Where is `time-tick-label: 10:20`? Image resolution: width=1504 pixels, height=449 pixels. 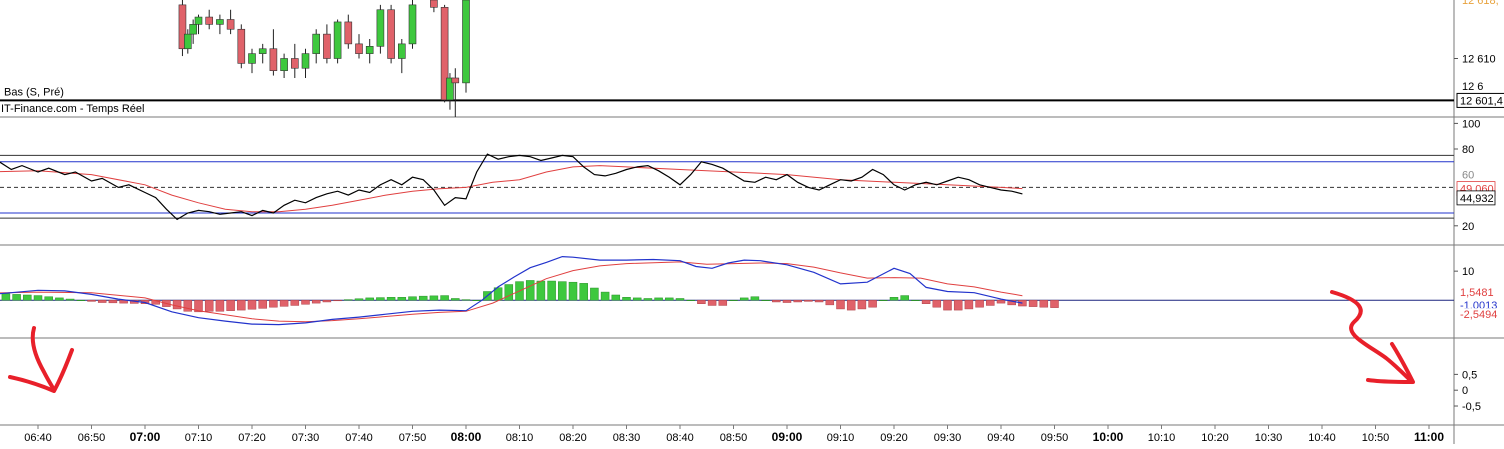
time-tick-label: 10:20 is located at coordinates (1215, 438).